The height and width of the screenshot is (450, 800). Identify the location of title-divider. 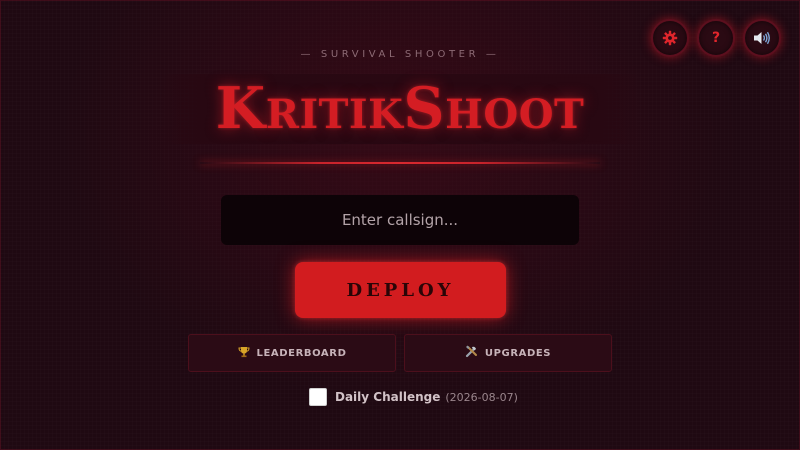
(400, 163).